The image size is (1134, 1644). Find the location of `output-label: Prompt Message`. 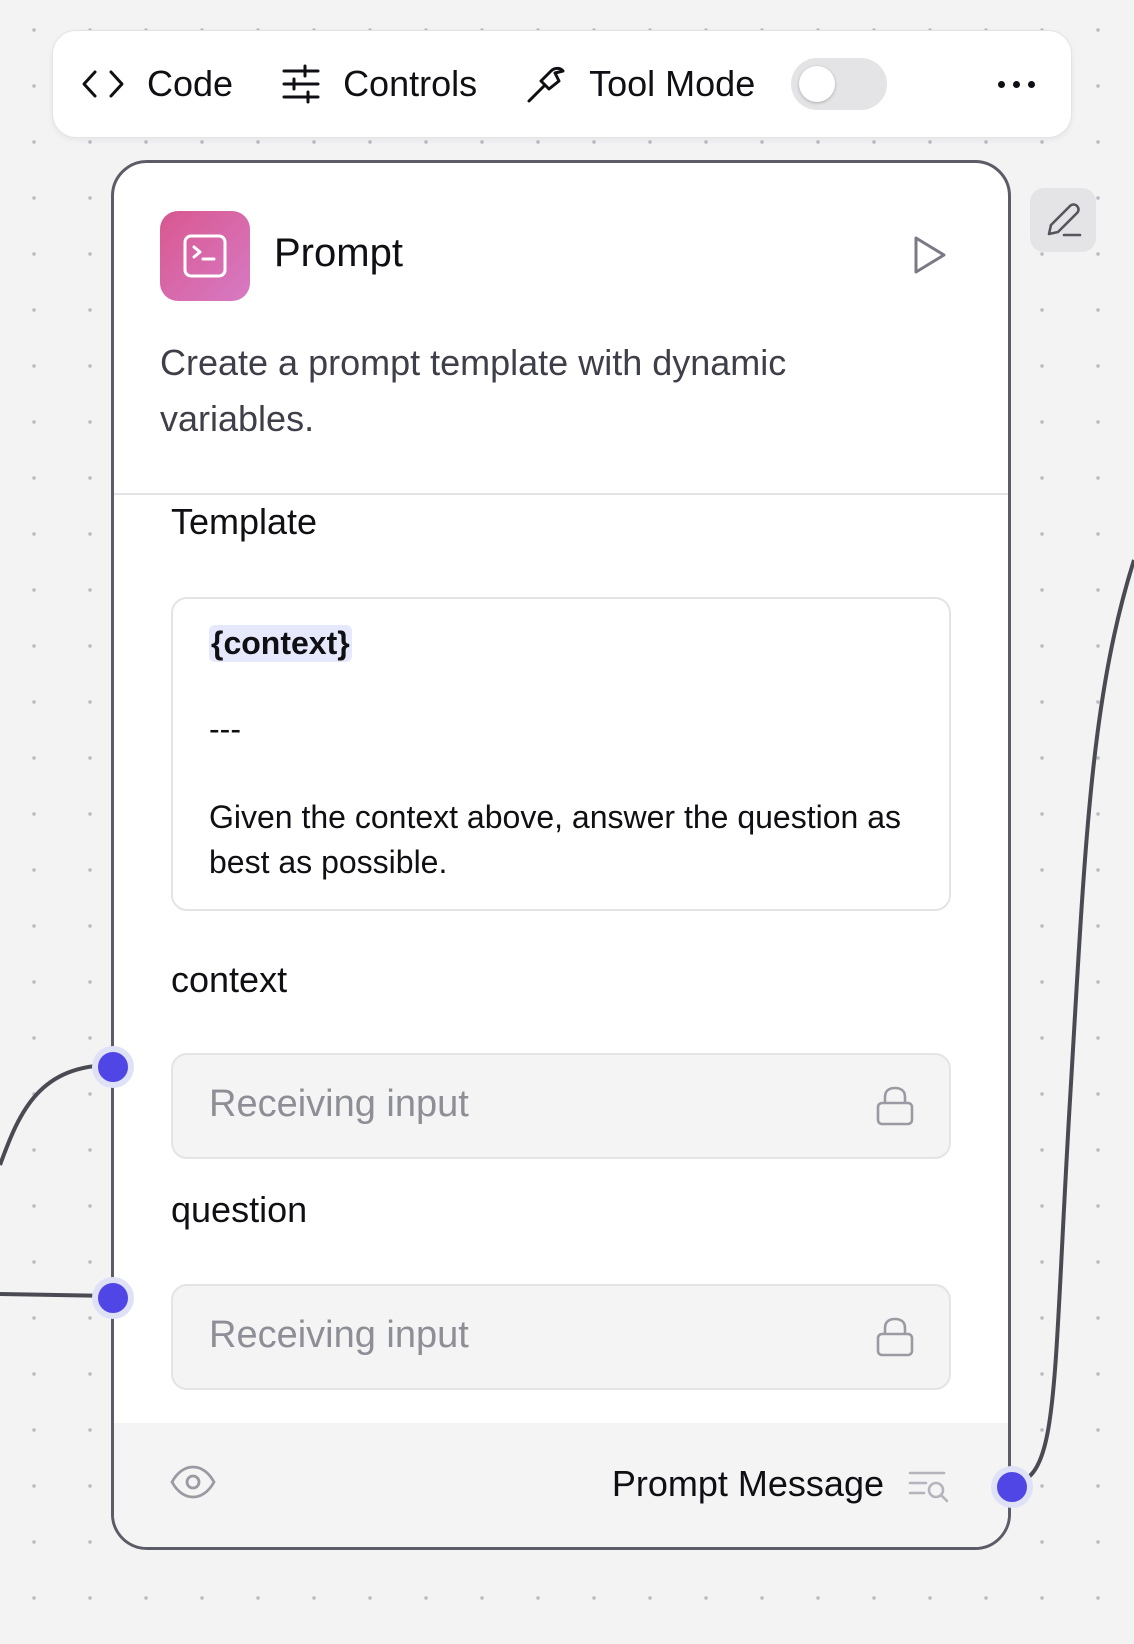

output-label: Prompt Message is located at coordinates (747, 1483).